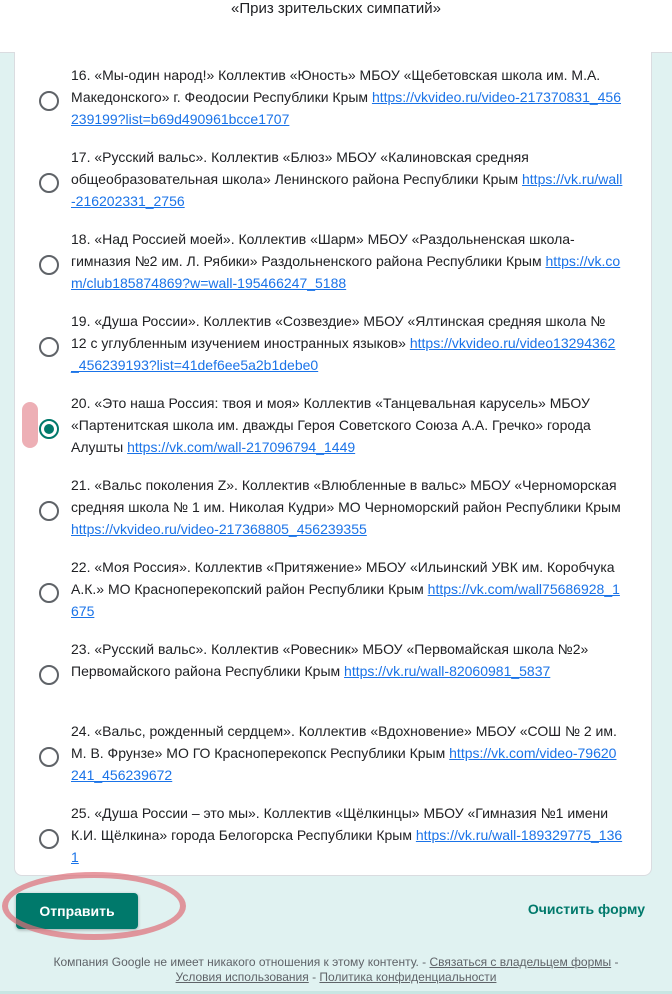  Describe the element at coordinates (447, 671) in the screenshot. I see `option-link: https://vk.ru/wall-82060981_5837` at that location.